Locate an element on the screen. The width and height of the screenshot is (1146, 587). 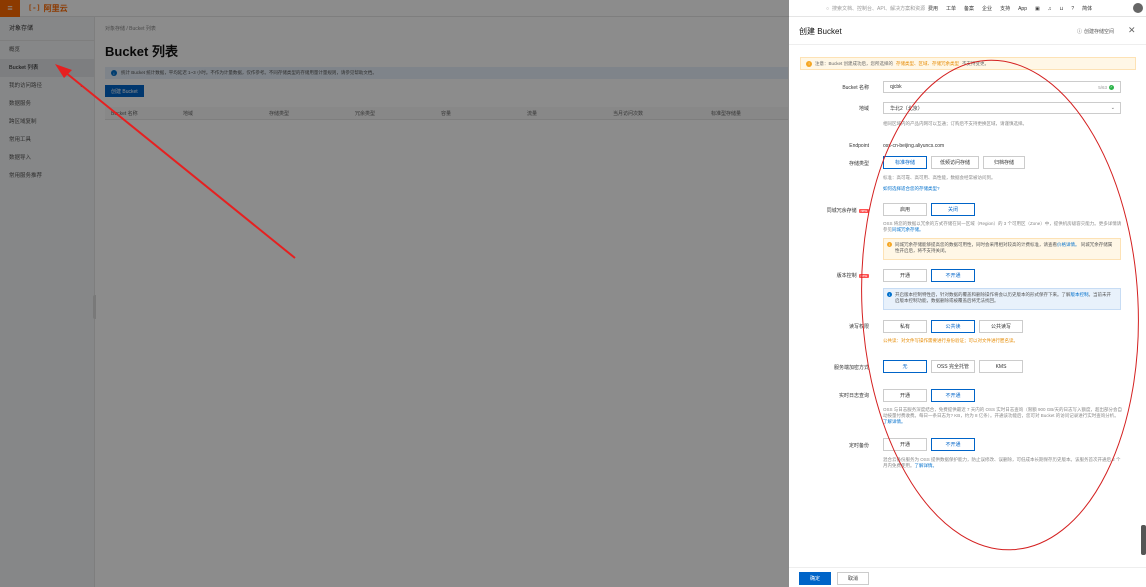
region-select: 华北2（北京） ⌄ is located at coordinates (1002, 108).